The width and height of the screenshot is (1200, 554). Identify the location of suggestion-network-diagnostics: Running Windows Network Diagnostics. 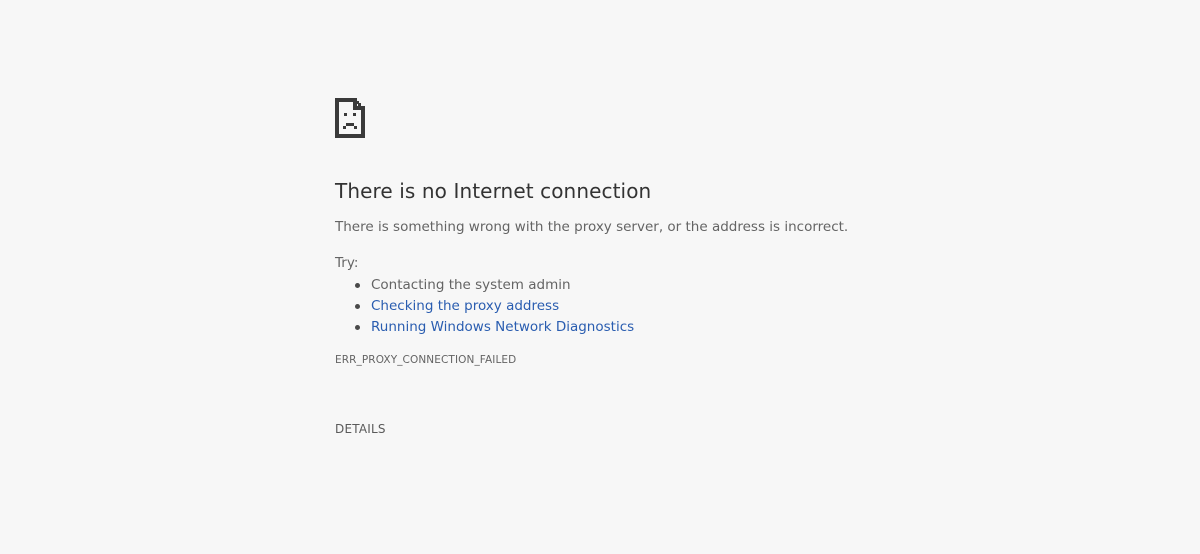
(484, 327).